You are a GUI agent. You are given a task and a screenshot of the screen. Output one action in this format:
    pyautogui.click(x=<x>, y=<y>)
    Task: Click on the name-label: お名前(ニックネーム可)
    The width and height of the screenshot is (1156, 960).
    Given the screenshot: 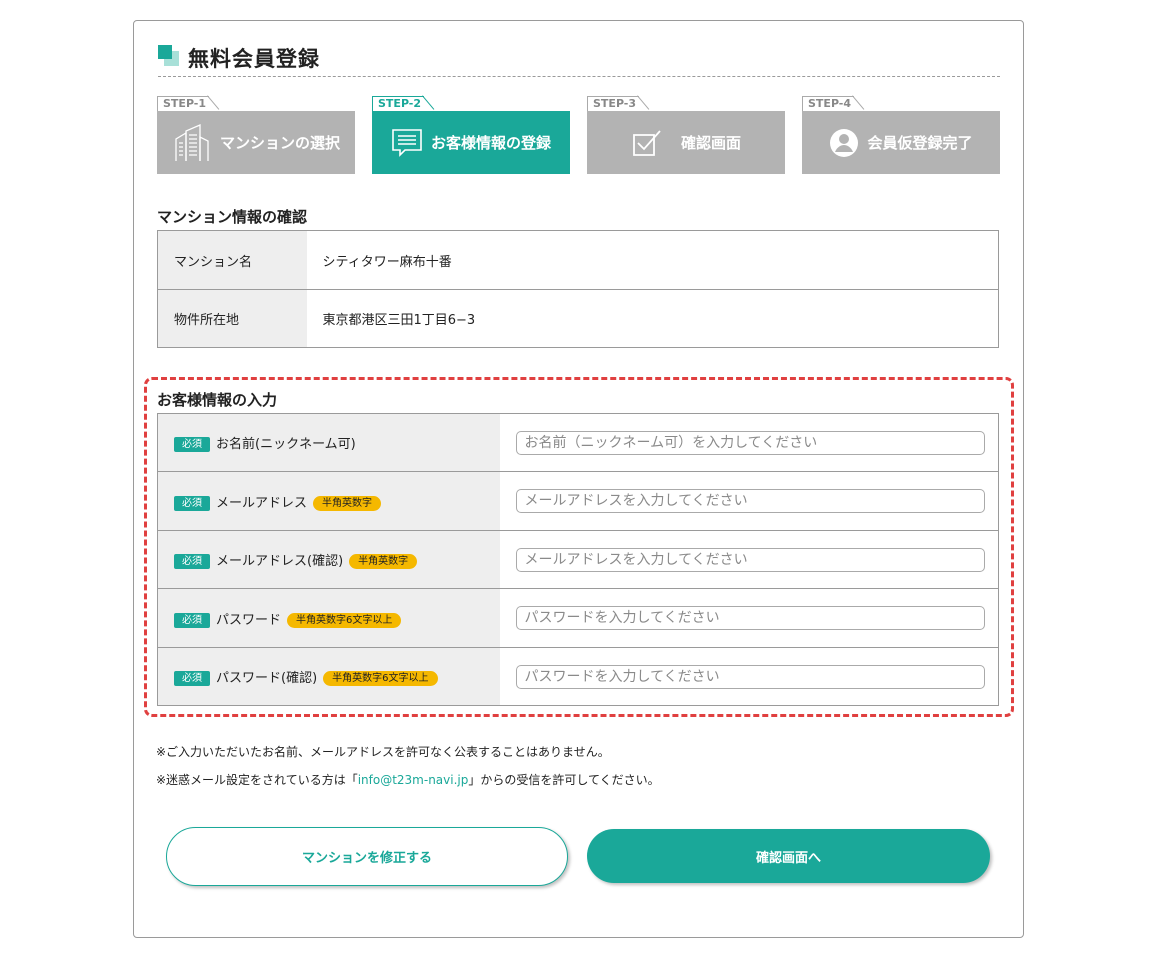 What is the action you would take?
    pyautogui.click(x=286, y=444)
    